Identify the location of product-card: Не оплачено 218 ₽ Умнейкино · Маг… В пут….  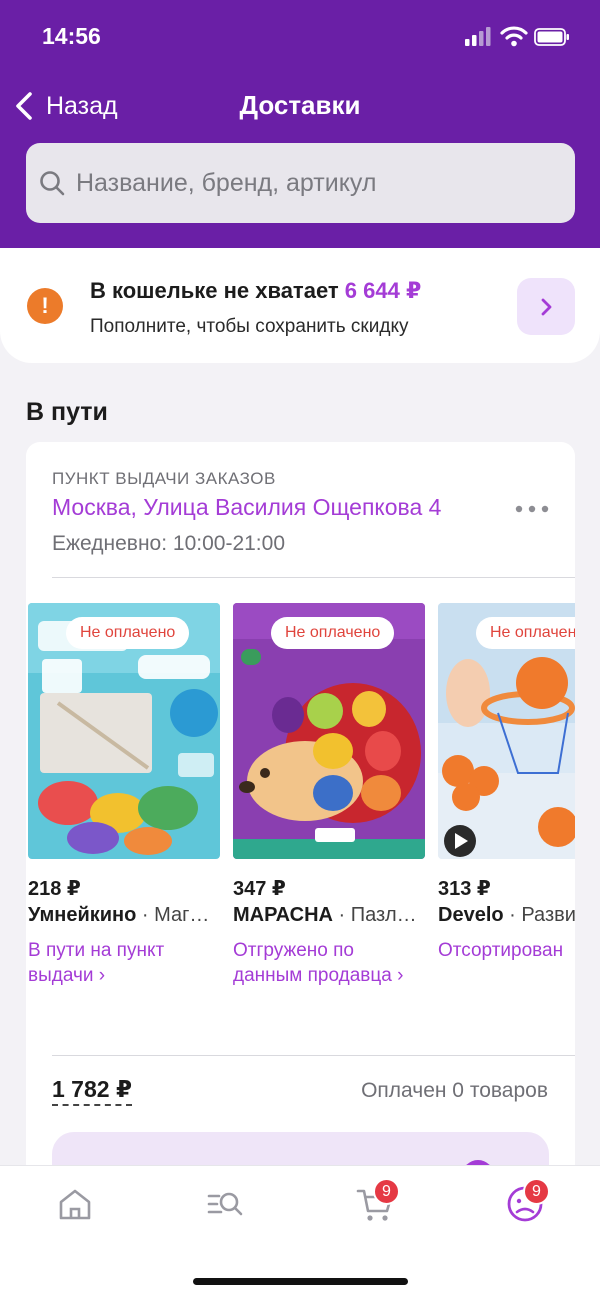
(124, 813).